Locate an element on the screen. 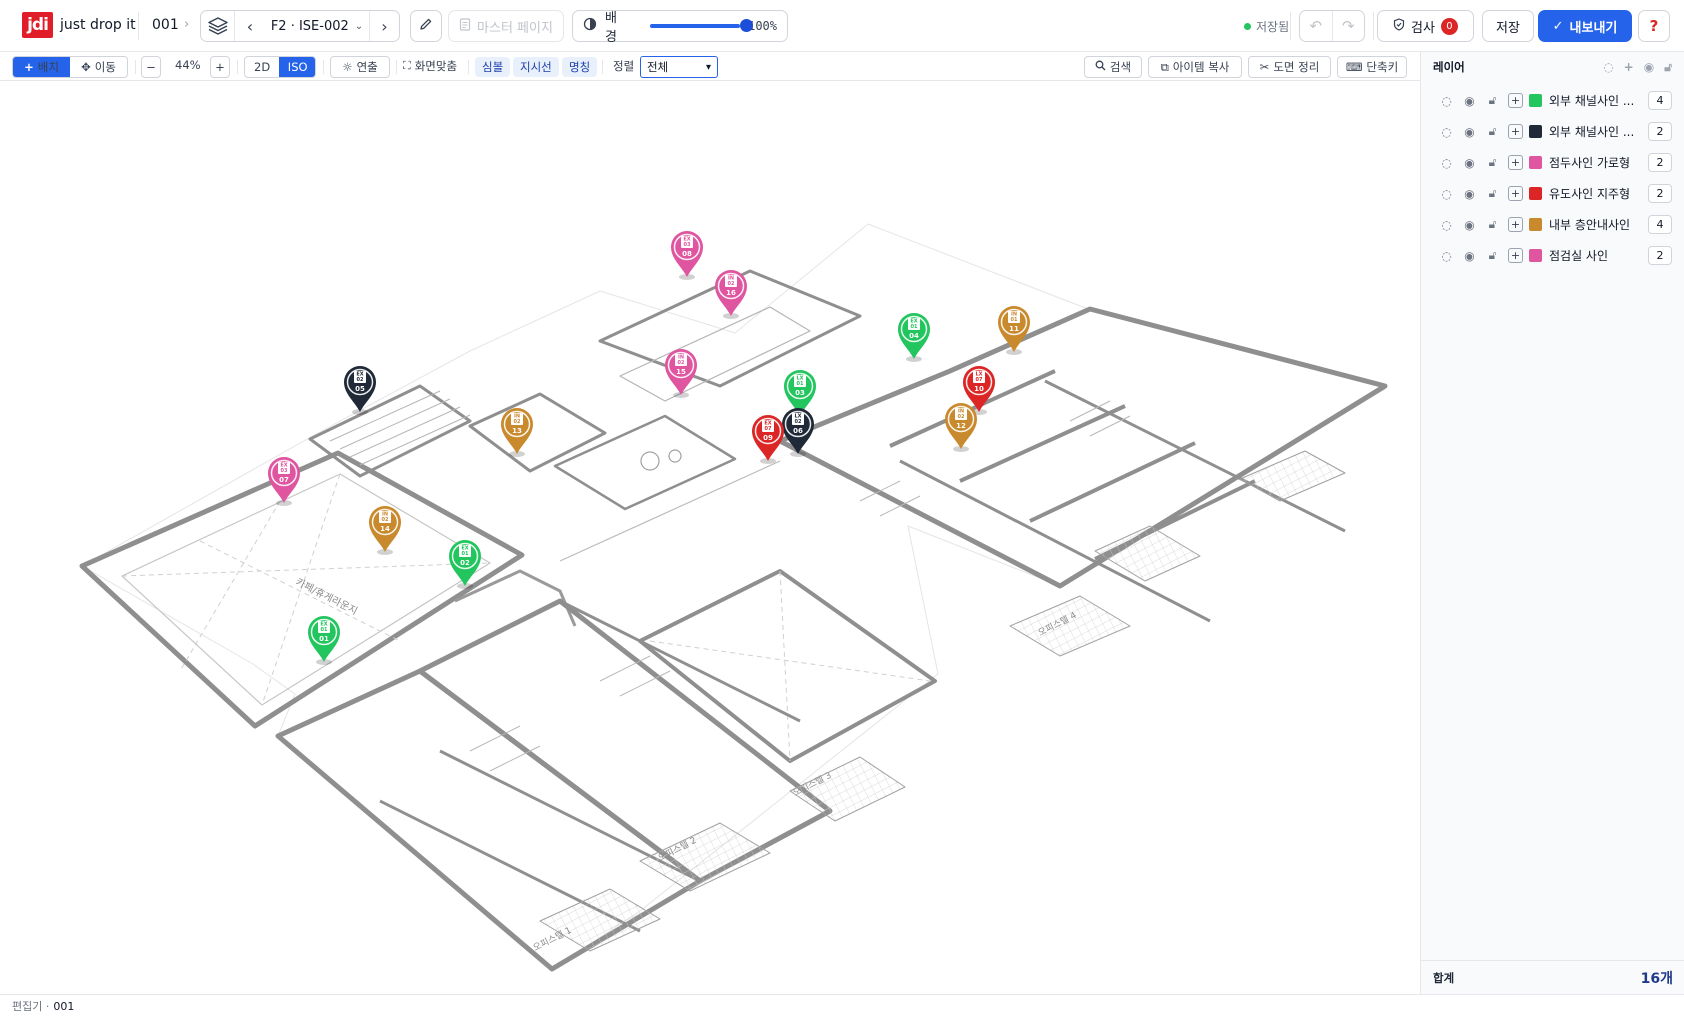  prev-page-button: ‹ is located at coordinates (250, 26).